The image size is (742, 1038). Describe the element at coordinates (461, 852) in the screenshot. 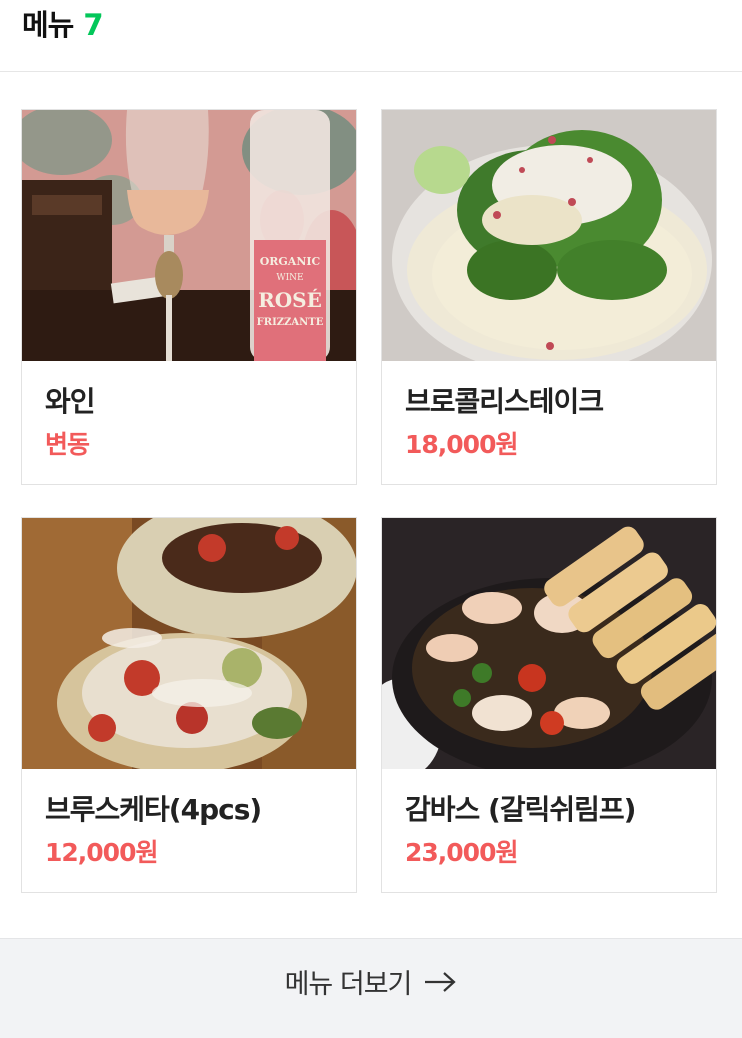

I see `menu-item-price: 23,000원` at that location.